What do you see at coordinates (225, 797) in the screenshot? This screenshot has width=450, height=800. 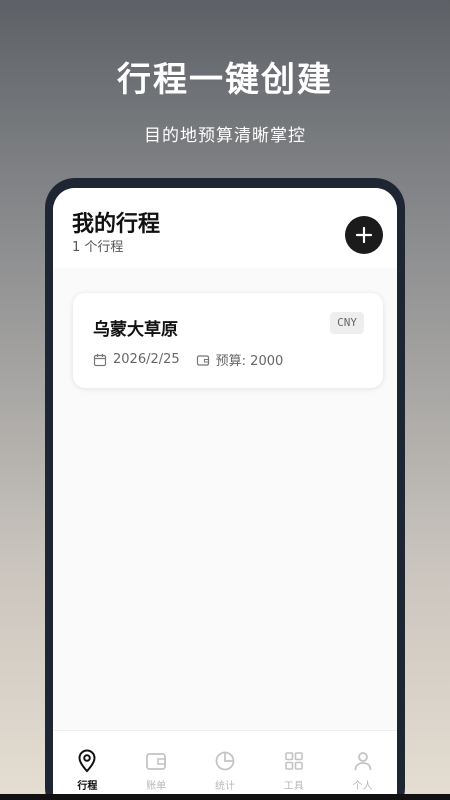 I see `device-bottom-bar` at bounding box center [225, 797].